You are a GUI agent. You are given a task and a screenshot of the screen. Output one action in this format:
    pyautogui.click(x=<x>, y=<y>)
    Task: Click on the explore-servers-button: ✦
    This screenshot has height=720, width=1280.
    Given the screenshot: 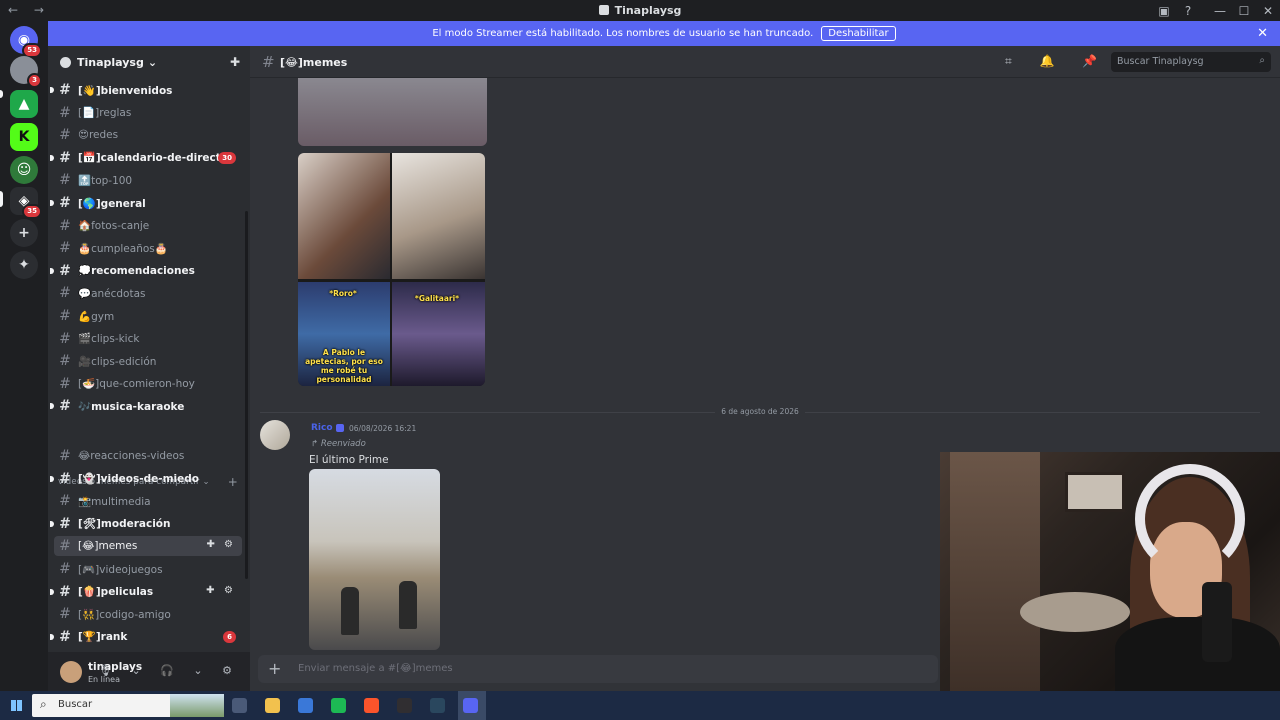 What is the action you would take?
    pyautogui.click(x=24, y=265)
    